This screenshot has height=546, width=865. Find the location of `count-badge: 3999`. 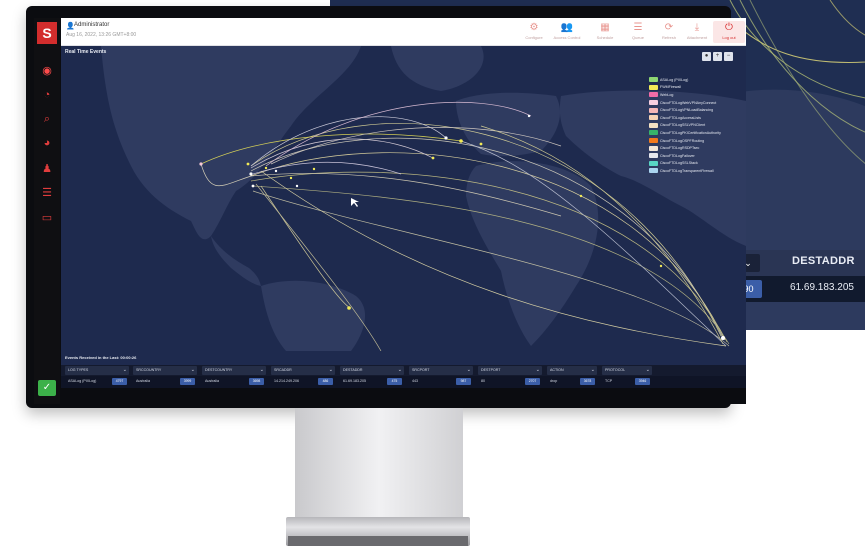

count-badge: 3999 is located at coordinates (187, 381).